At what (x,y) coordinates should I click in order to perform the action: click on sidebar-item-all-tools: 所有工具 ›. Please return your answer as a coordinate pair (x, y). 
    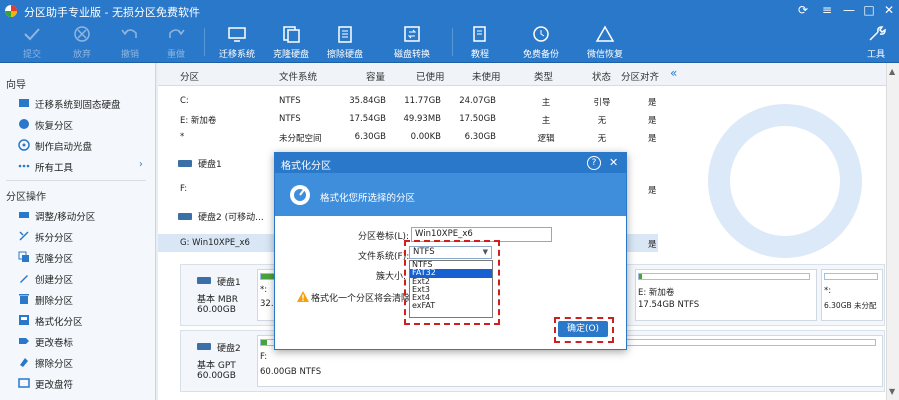
    Looking at the image, I should click on (78, 166).